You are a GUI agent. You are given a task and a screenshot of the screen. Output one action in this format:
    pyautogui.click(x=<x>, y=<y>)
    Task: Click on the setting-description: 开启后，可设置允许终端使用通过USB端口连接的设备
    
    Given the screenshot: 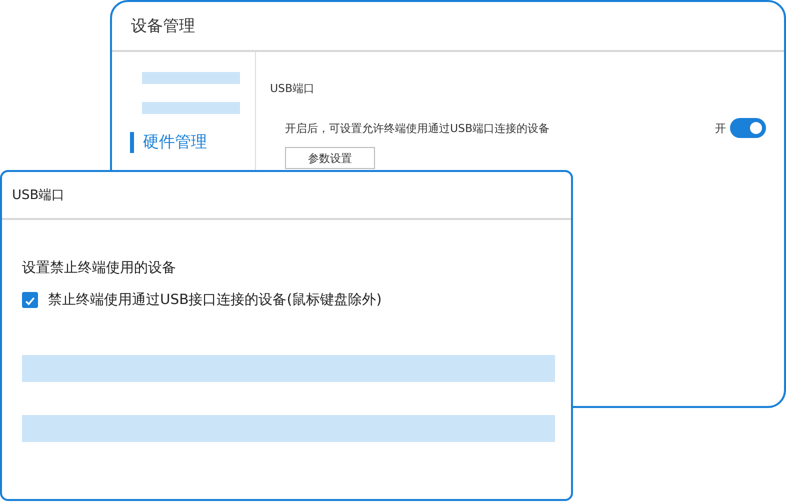 What is the action you would take?
    pyautogui.click(x=418, y=128)
    